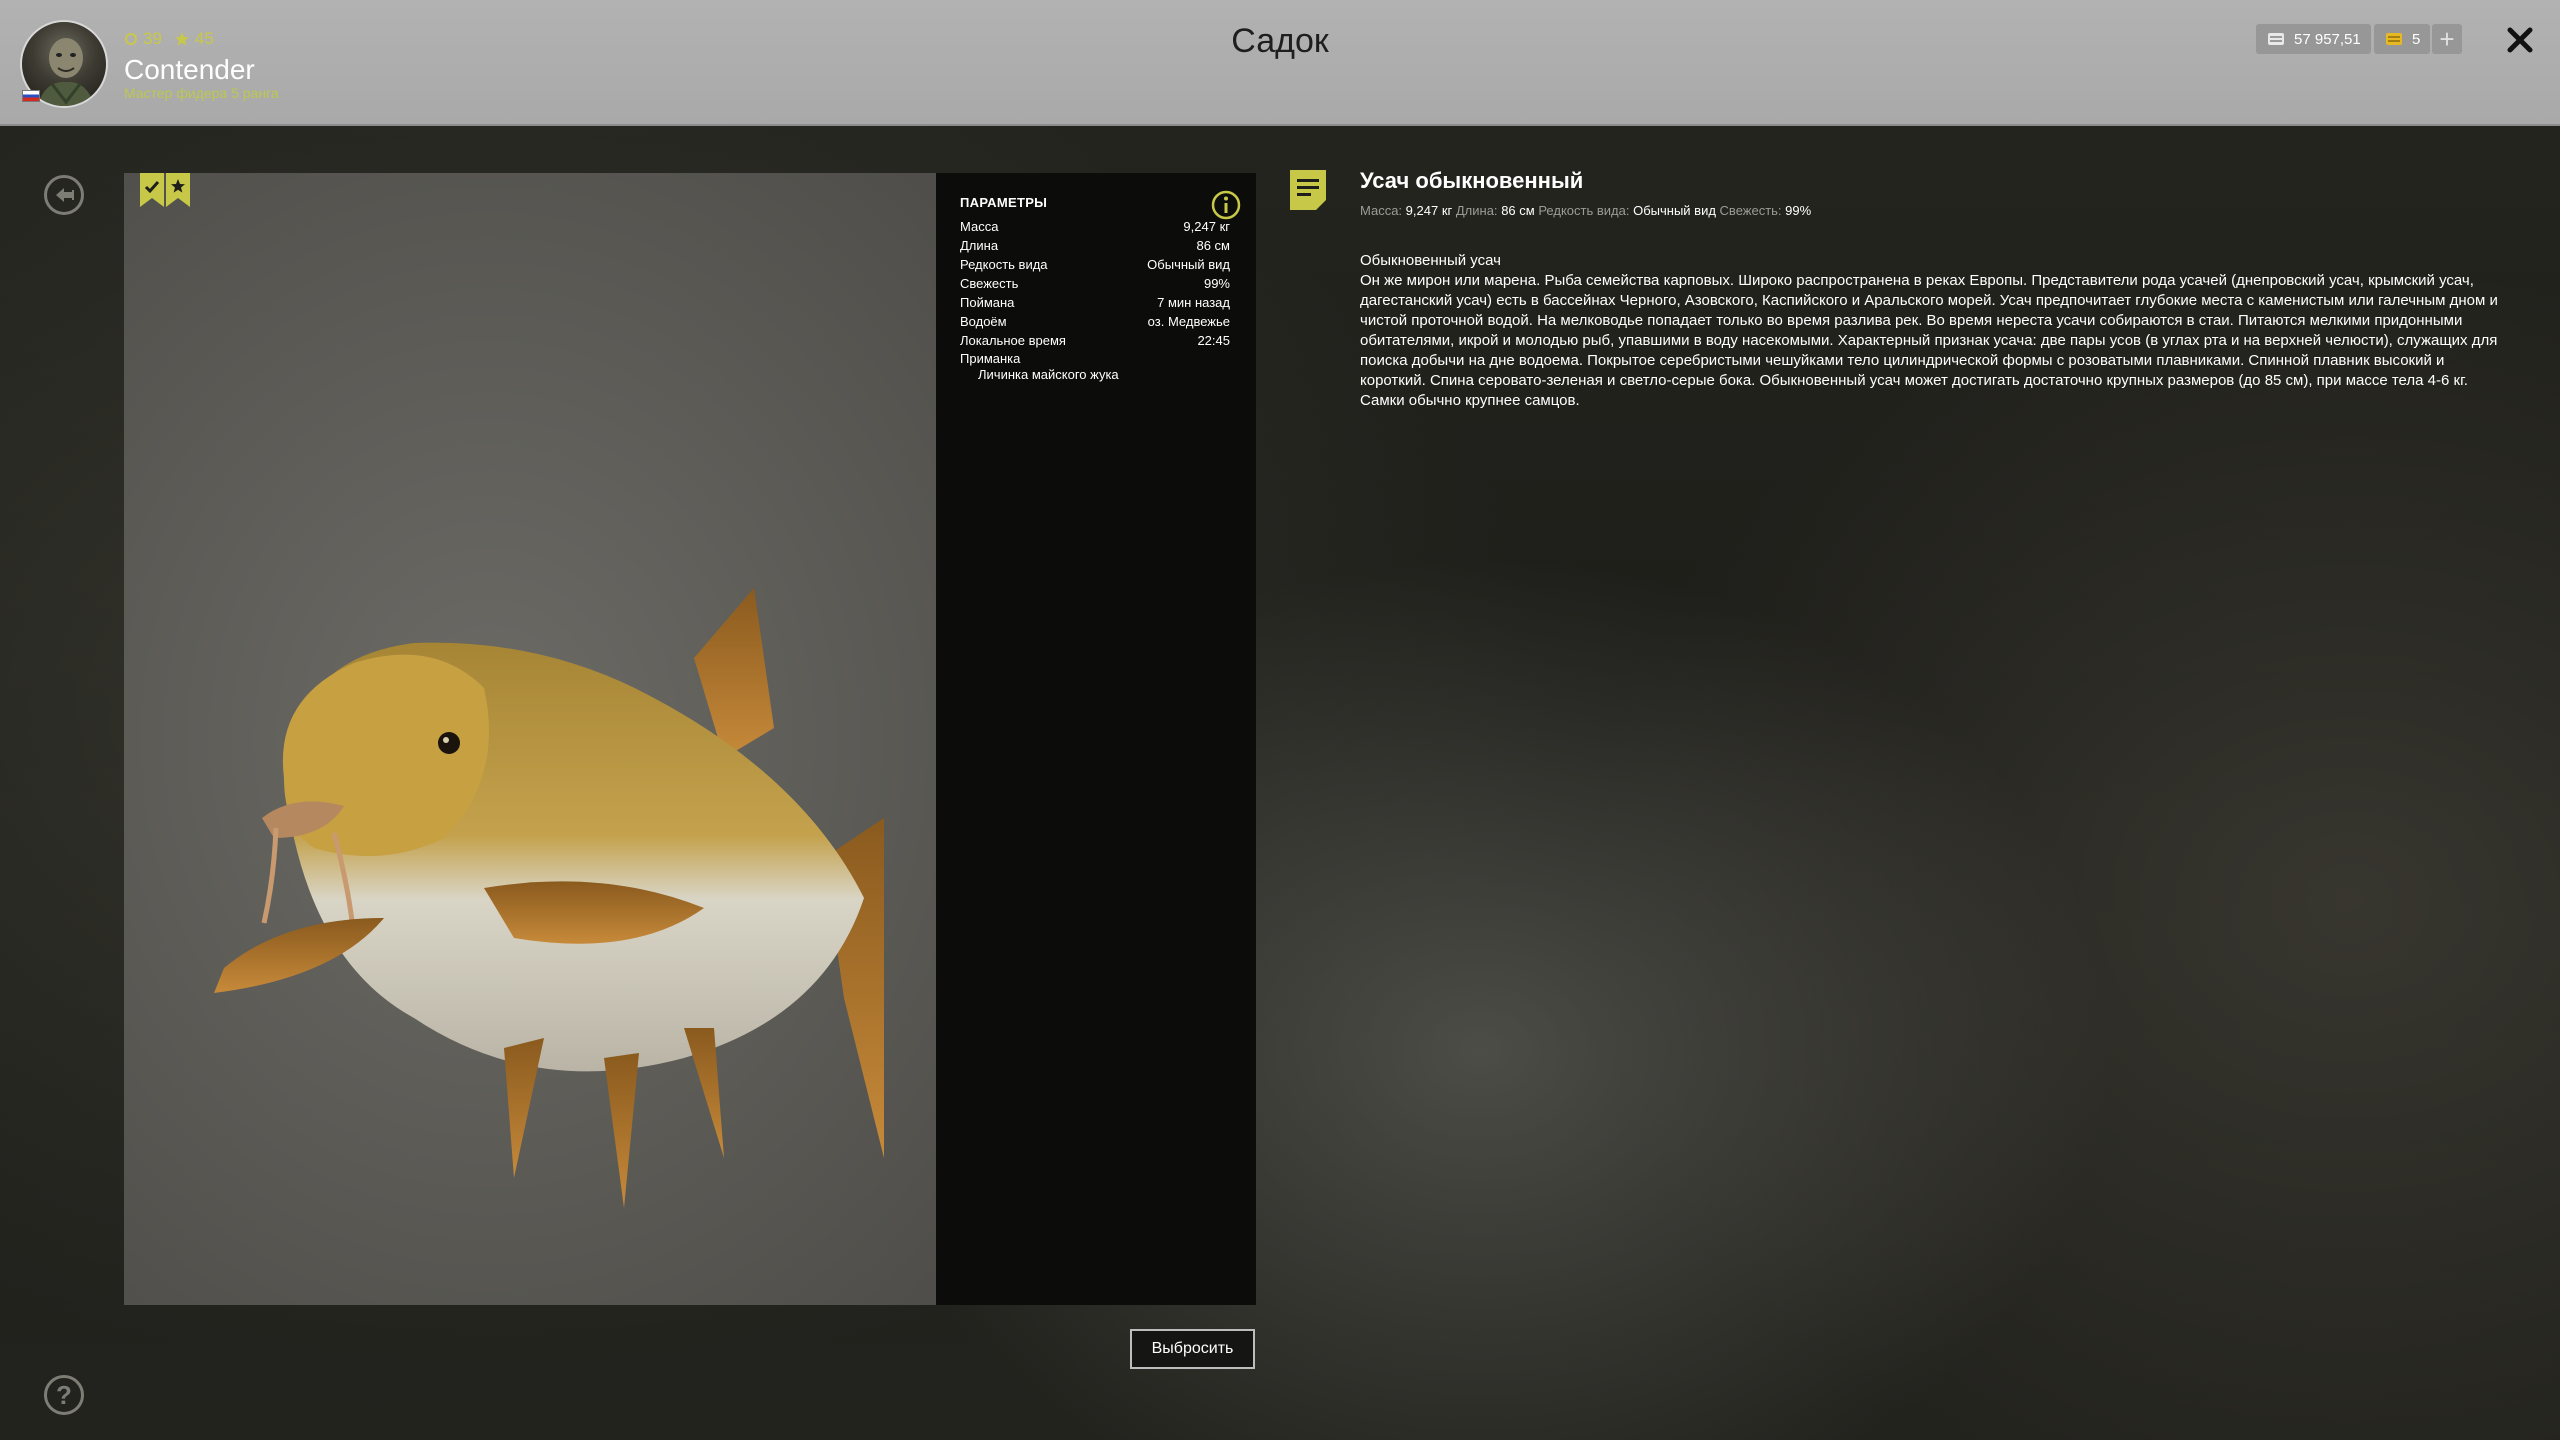  I want to click on summary-rarity-label: Редкость вида:, so click(1584, 210).